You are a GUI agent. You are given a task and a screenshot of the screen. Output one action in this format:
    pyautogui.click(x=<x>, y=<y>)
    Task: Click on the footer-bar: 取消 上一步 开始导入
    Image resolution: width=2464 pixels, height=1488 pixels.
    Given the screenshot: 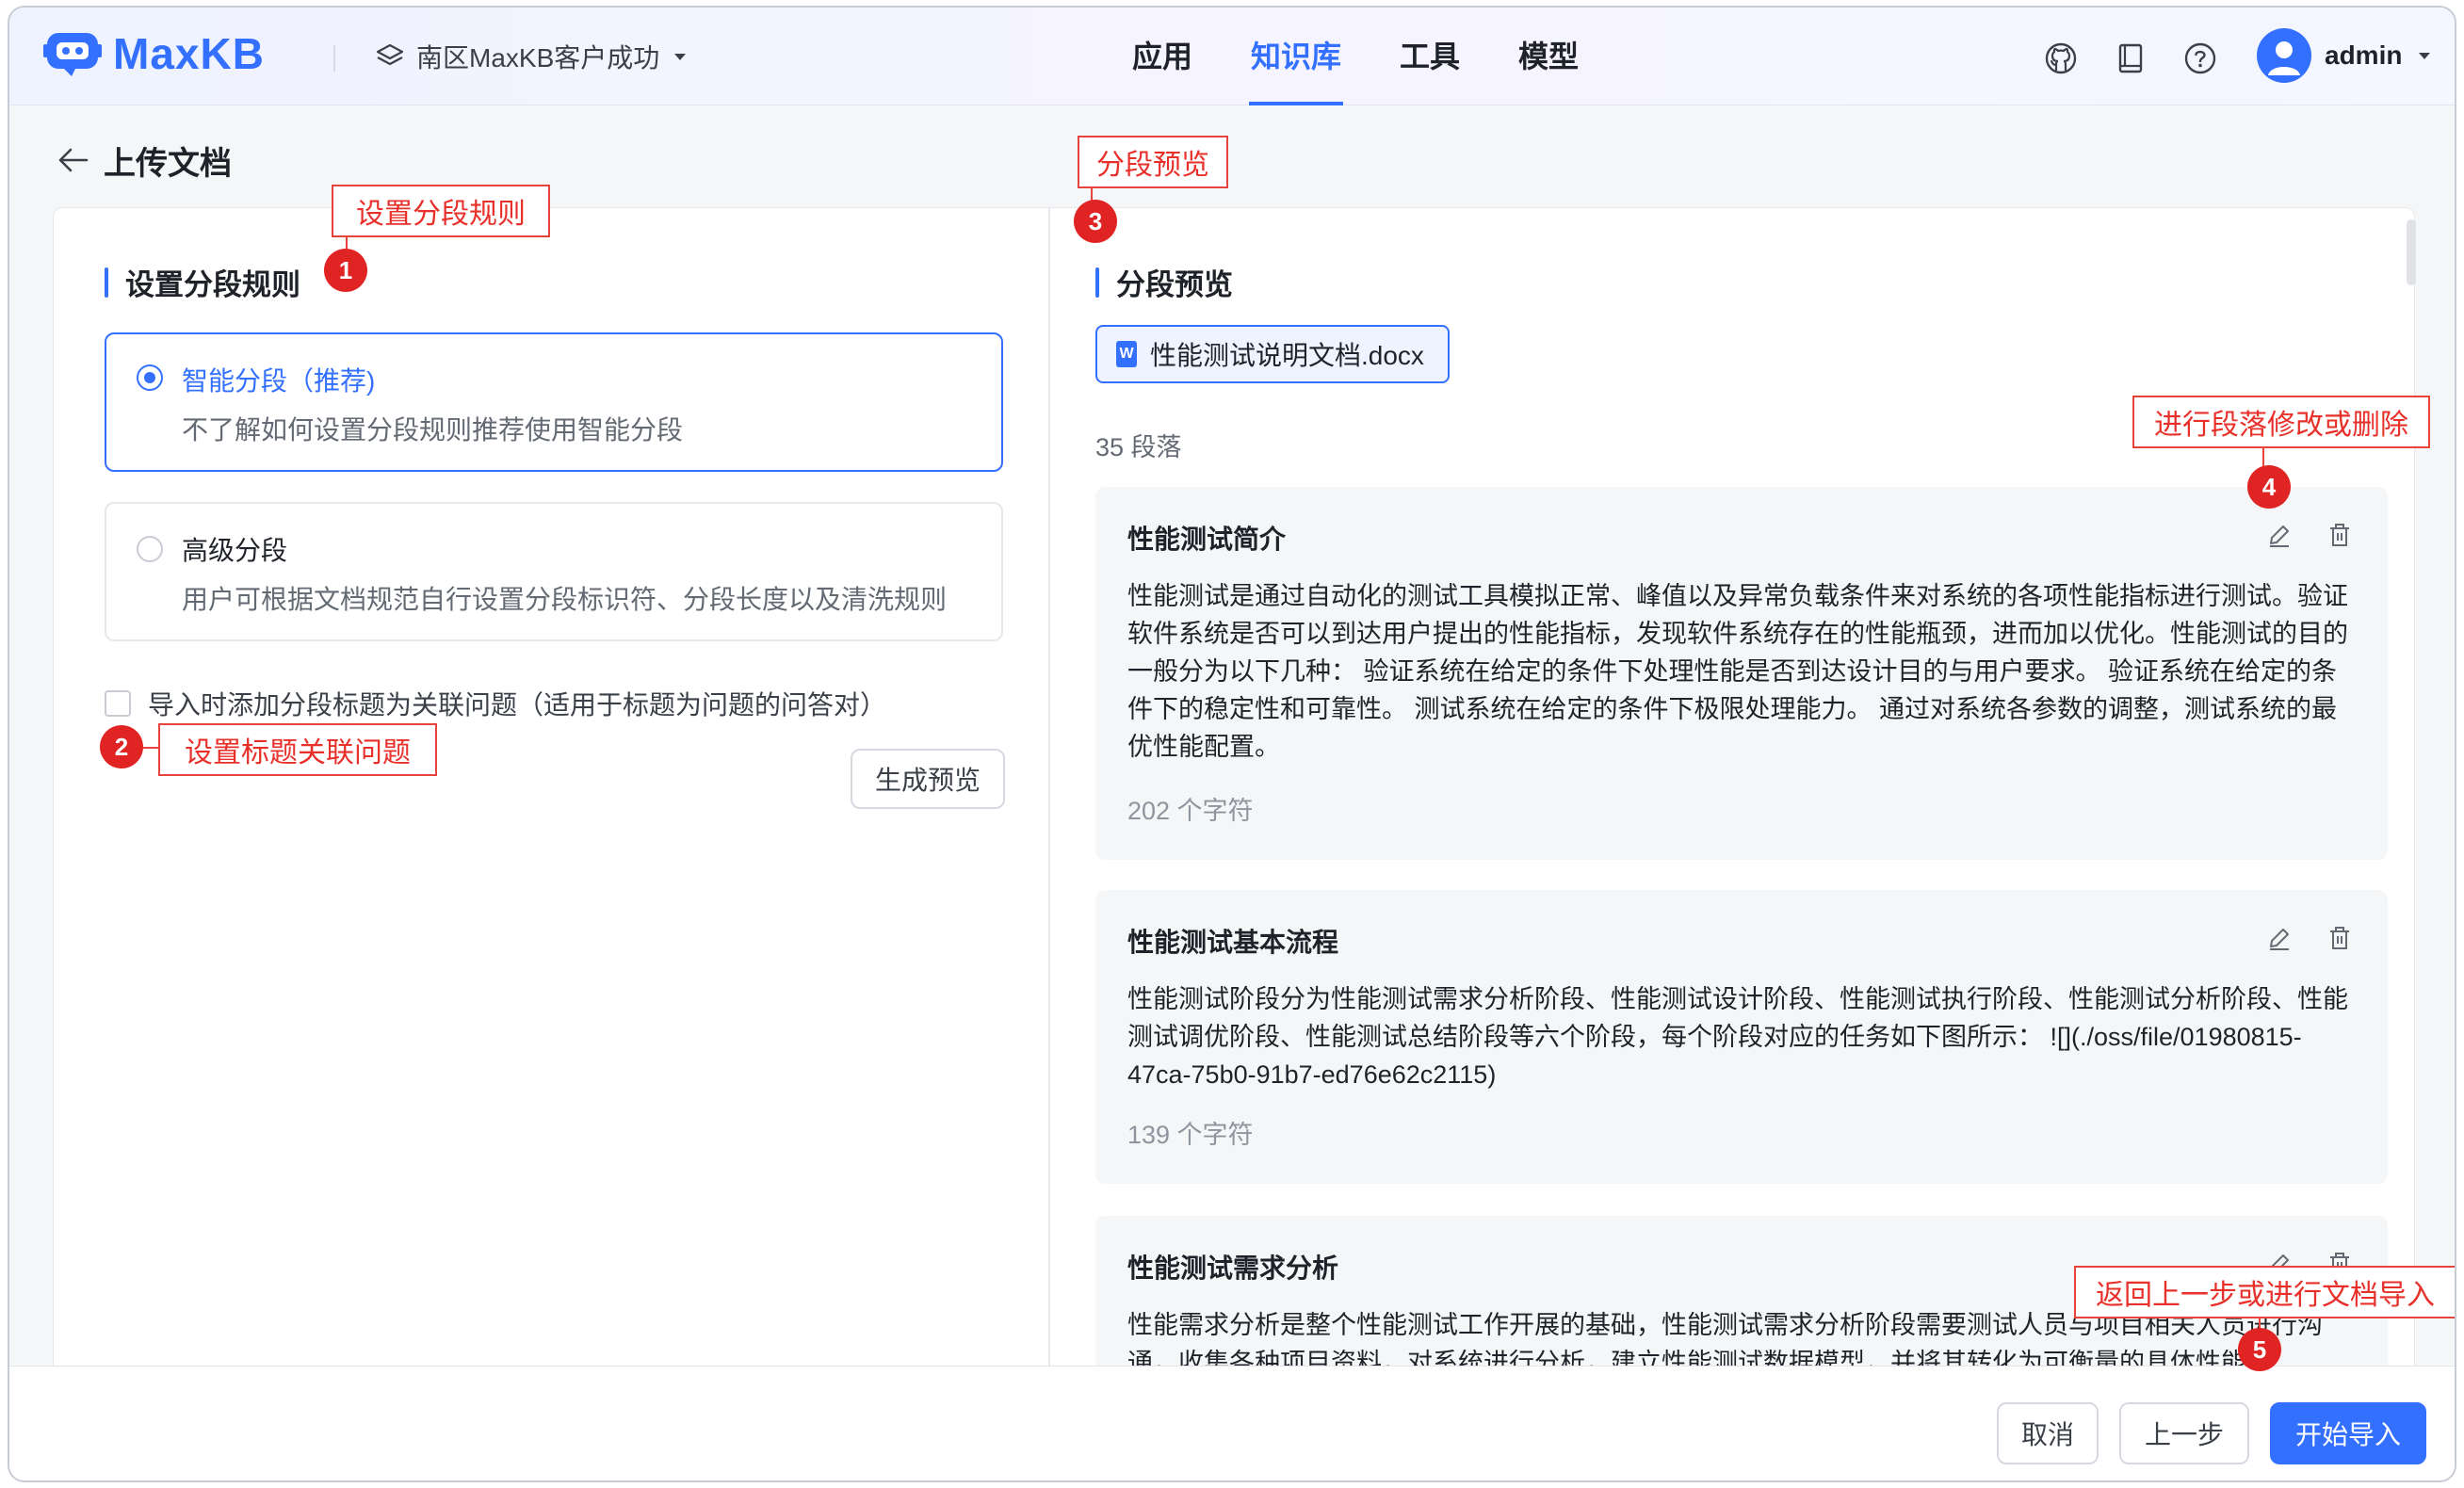 What is the action you would take?
    pyautogui.click(x=1232, y=1423)
    